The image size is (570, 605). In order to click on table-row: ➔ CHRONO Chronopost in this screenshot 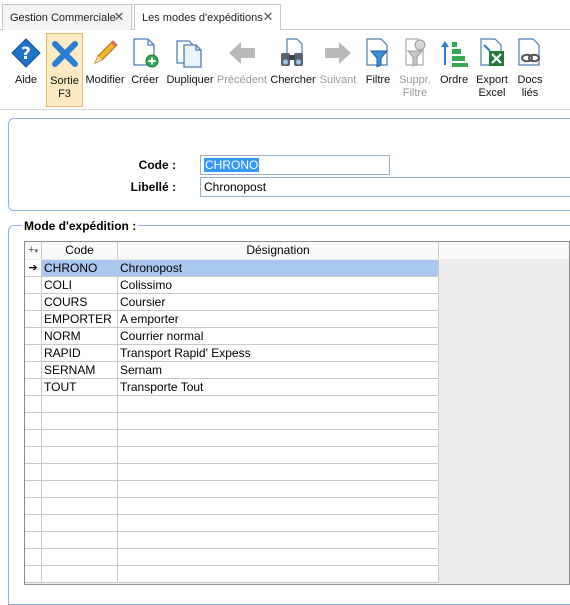, I will do `click(232, 268)`.